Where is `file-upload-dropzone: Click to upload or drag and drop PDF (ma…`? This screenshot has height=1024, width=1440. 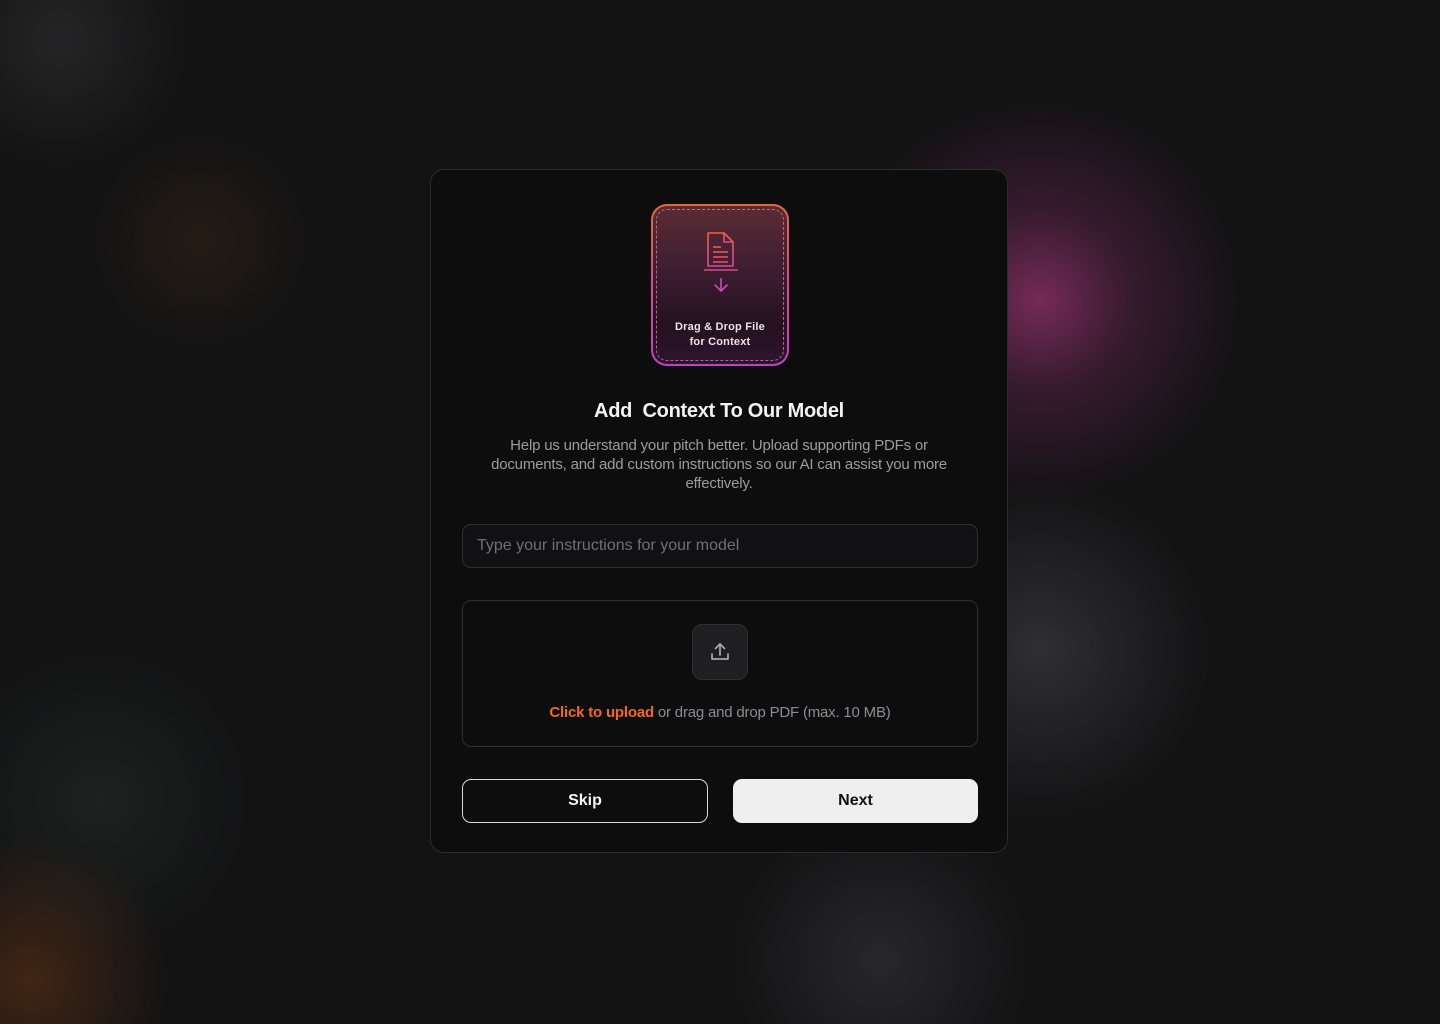 file-upload-dropzone: Click to upload or drag and drop PDF (ma… is located at coordinates (720, 673).